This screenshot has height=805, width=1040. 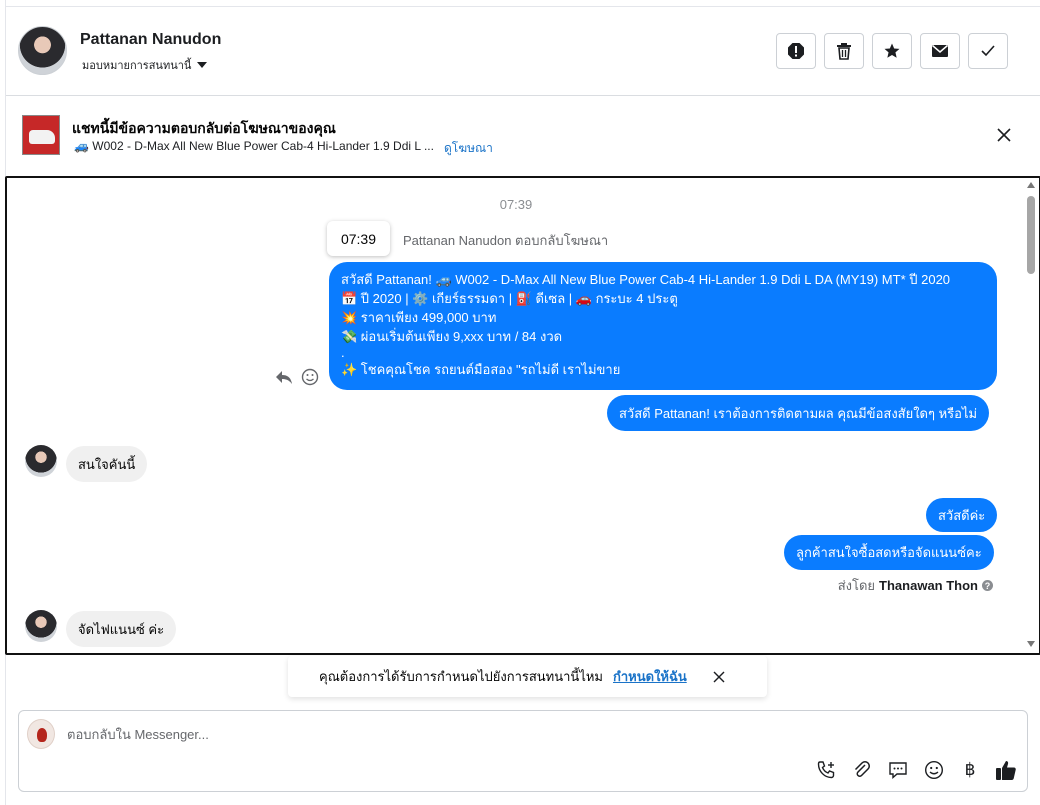 What do you see at coordinates (1031, 185) in the screenshot?
I see `scroll-up-arrow-icon` at bounding box center [1031, 185].